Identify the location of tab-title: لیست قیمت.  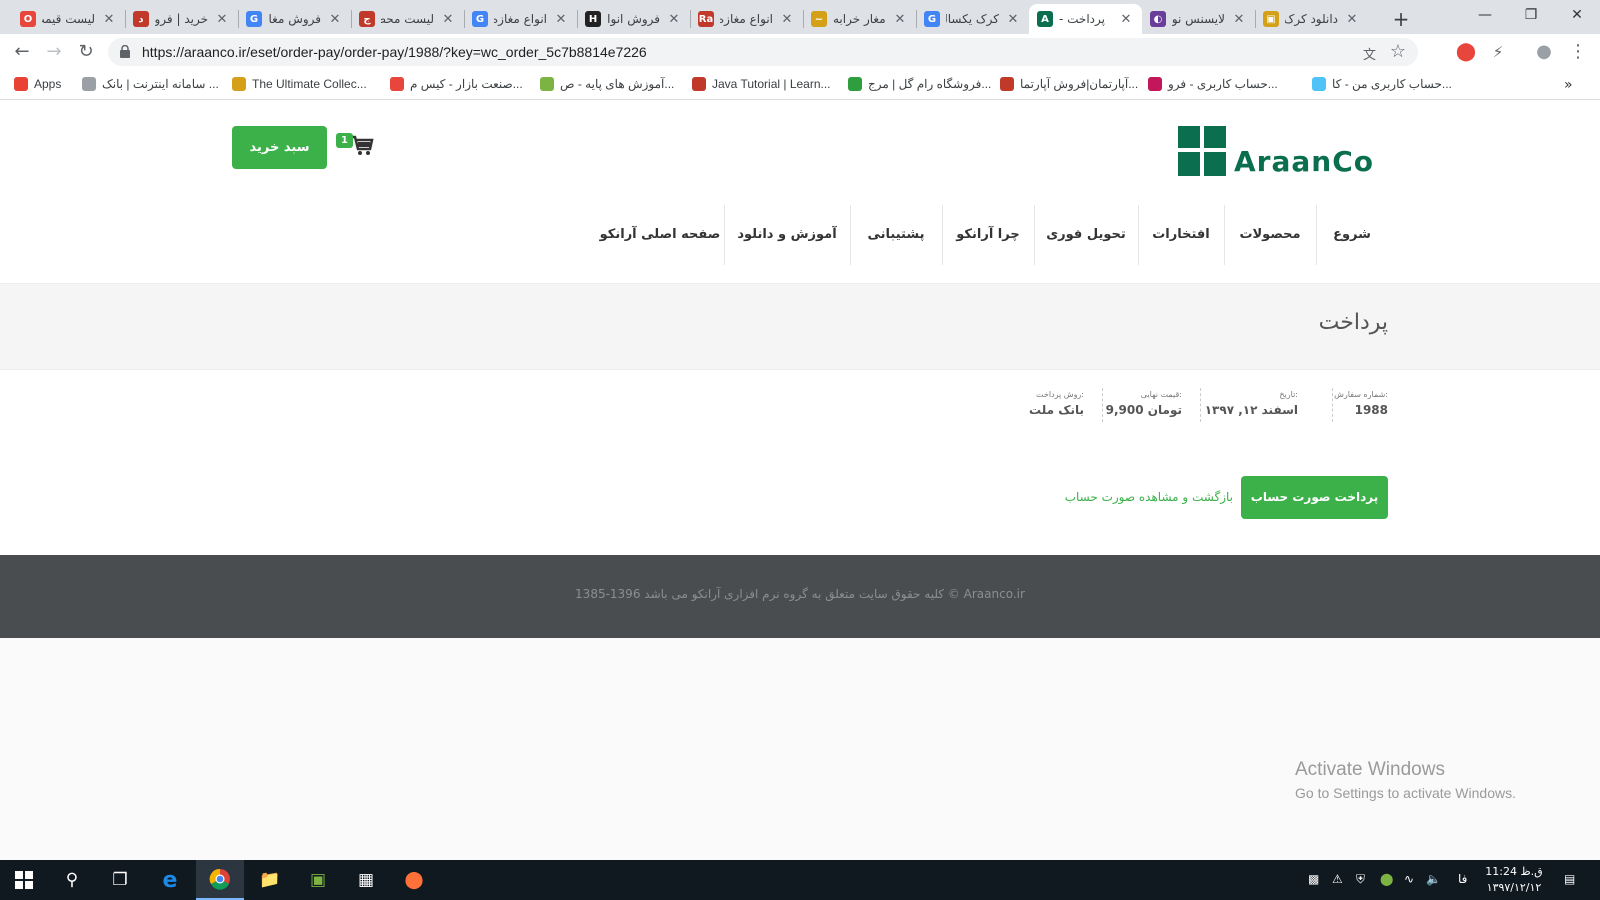
(68, 19).